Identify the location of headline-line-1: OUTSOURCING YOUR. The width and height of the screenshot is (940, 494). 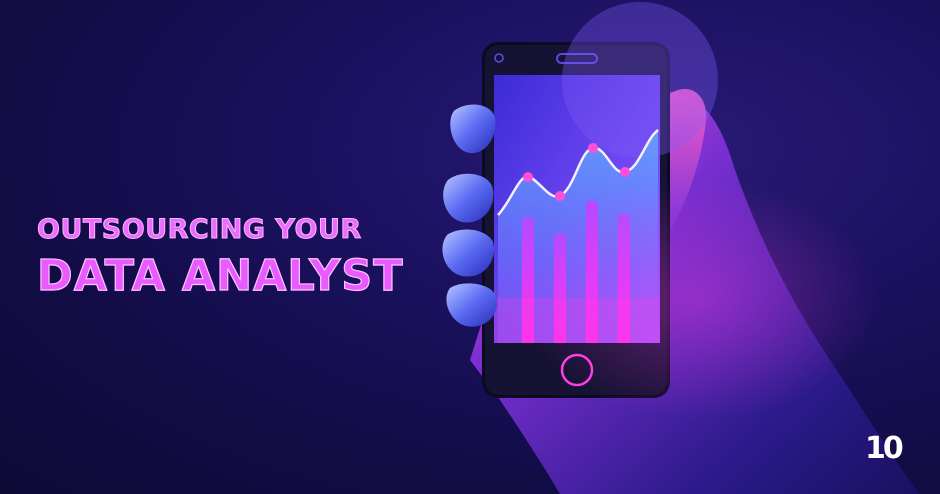
(199, 230).